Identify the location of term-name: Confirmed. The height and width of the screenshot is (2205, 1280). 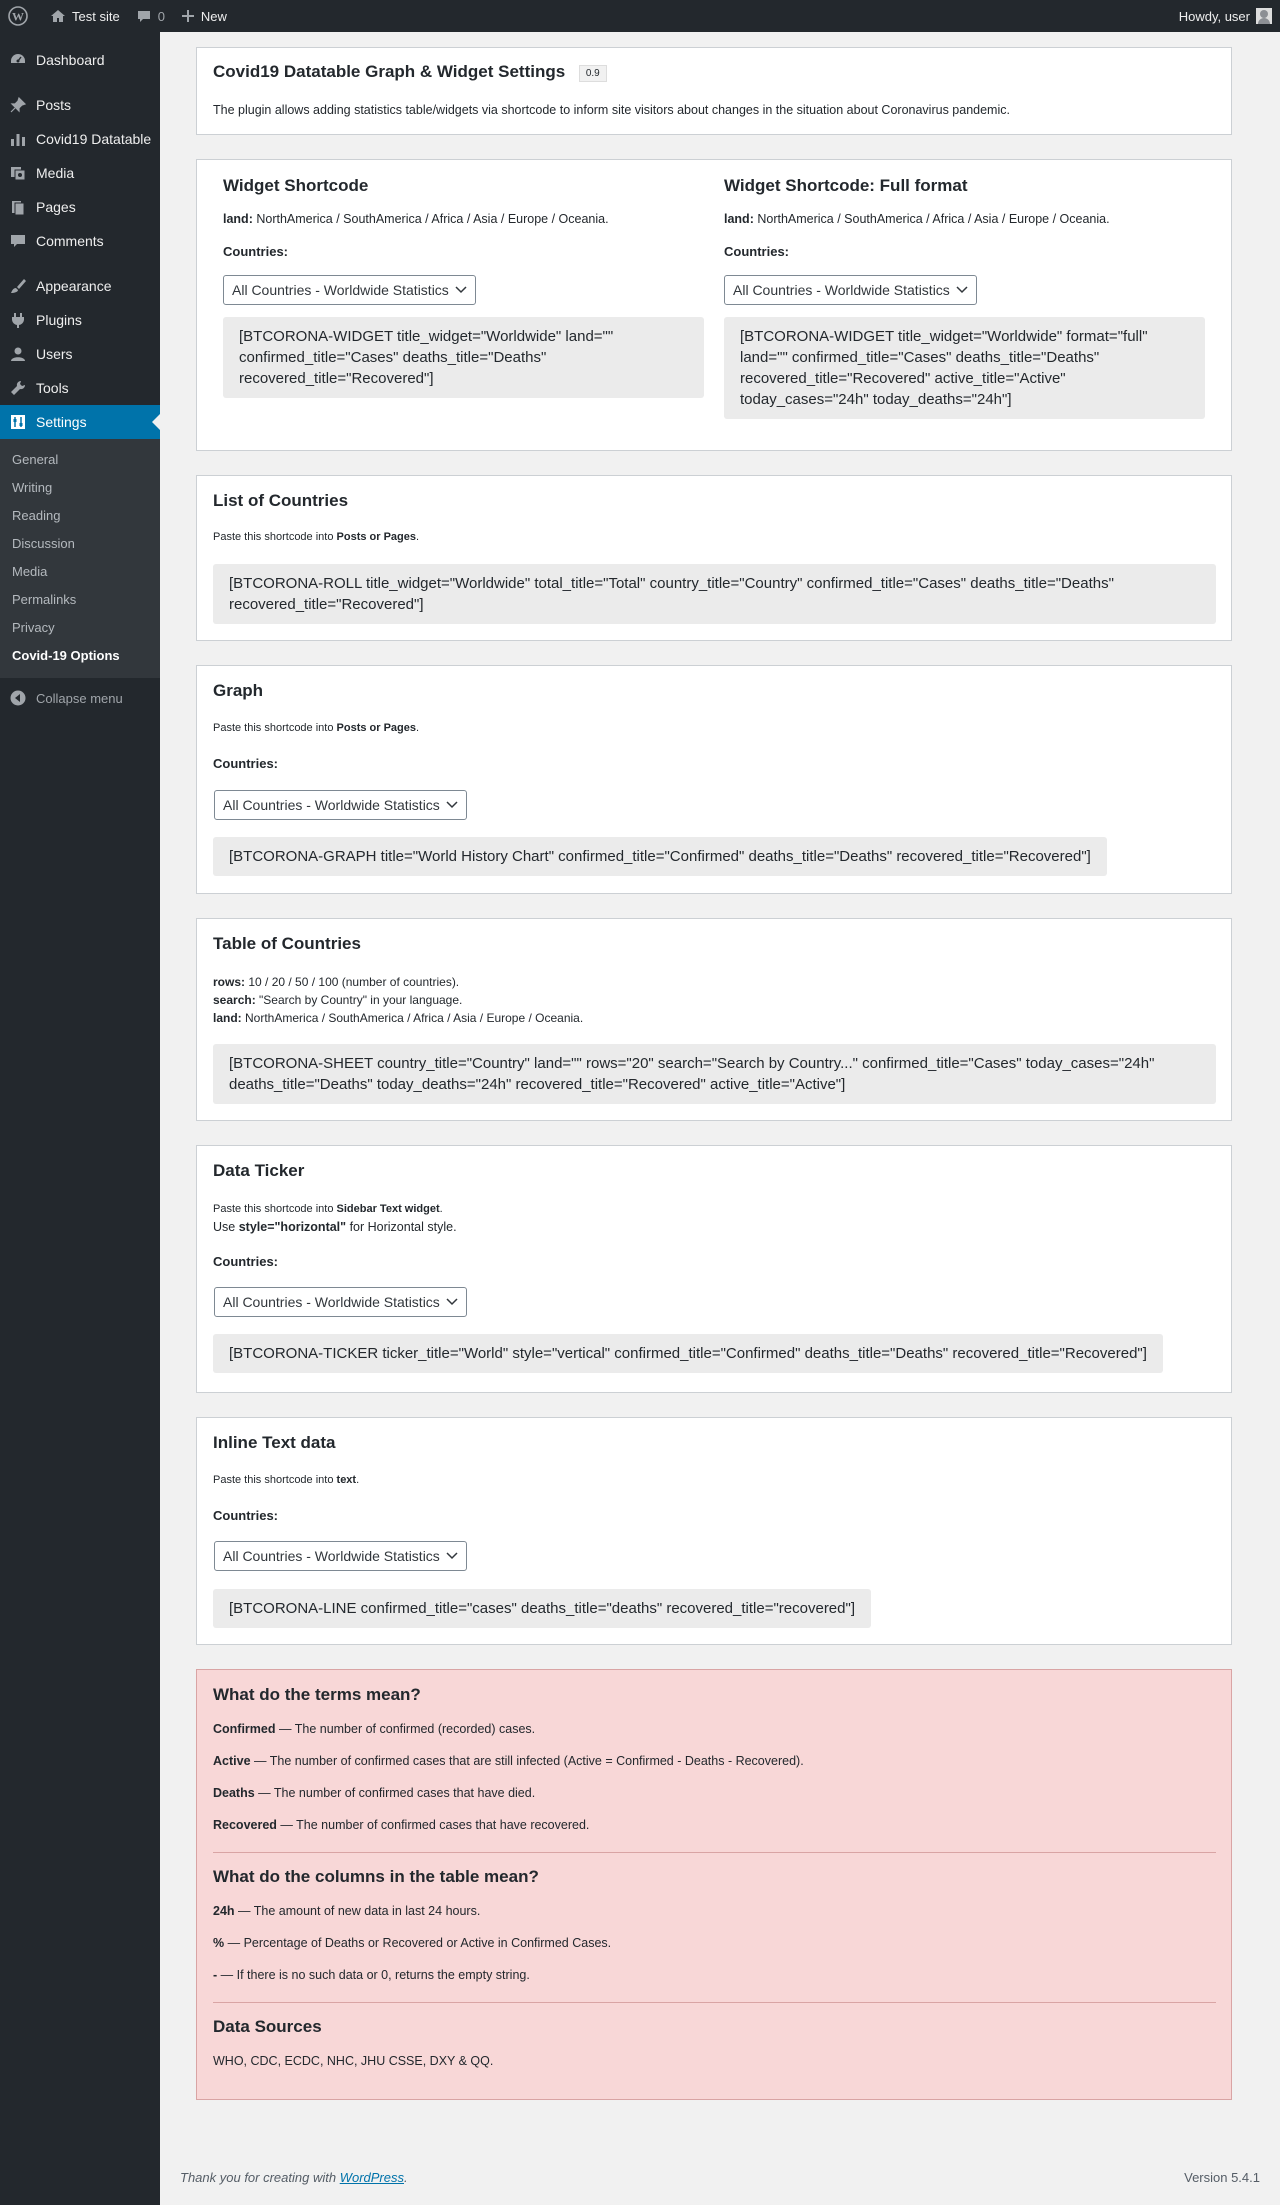
(244, 1729).